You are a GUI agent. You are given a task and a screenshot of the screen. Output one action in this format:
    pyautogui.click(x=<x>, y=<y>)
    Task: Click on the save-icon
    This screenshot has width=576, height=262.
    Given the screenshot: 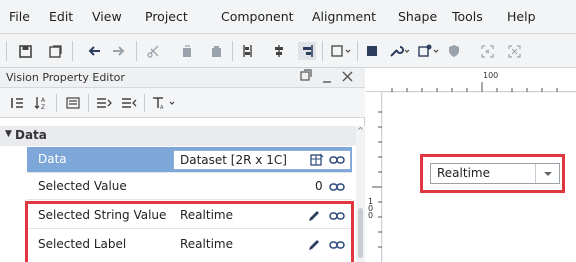 What is the action you would take?
    pyautogui.click(x=25, y=51)
    